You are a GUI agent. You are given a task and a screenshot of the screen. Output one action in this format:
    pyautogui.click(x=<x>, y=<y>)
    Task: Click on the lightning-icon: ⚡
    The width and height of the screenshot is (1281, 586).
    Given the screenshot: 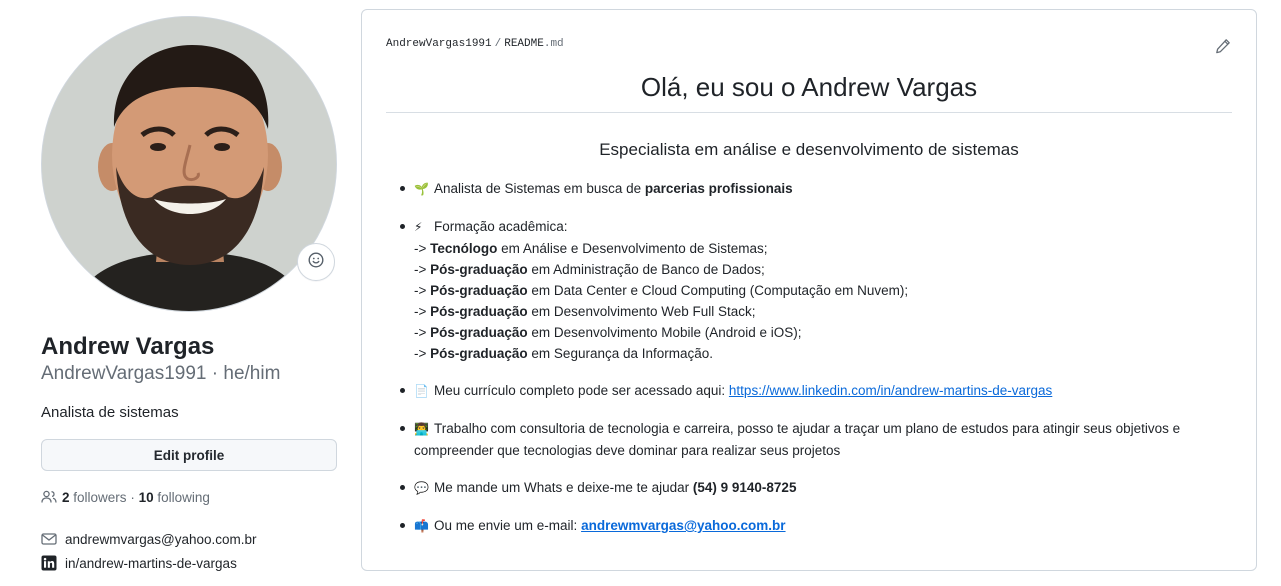 What is the action you would take?
    pyautogui.click(x=418, y=227)
    